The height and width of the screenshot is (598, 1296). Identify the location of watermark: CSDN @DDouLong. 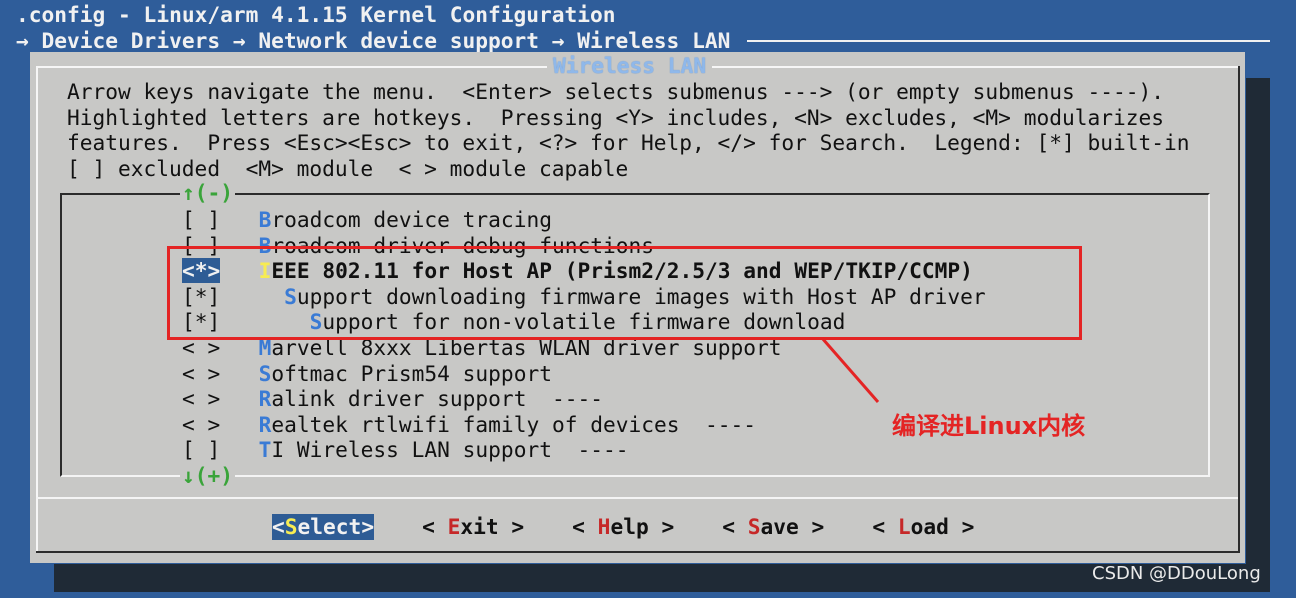
(1176, 573).